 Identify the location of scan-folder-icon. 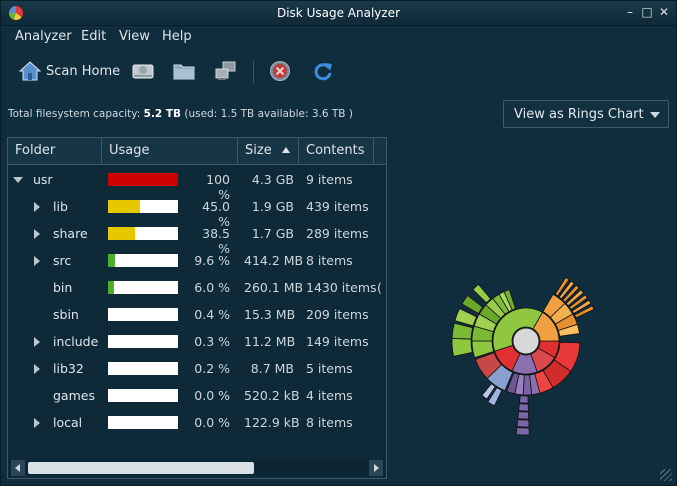
(184, 72).